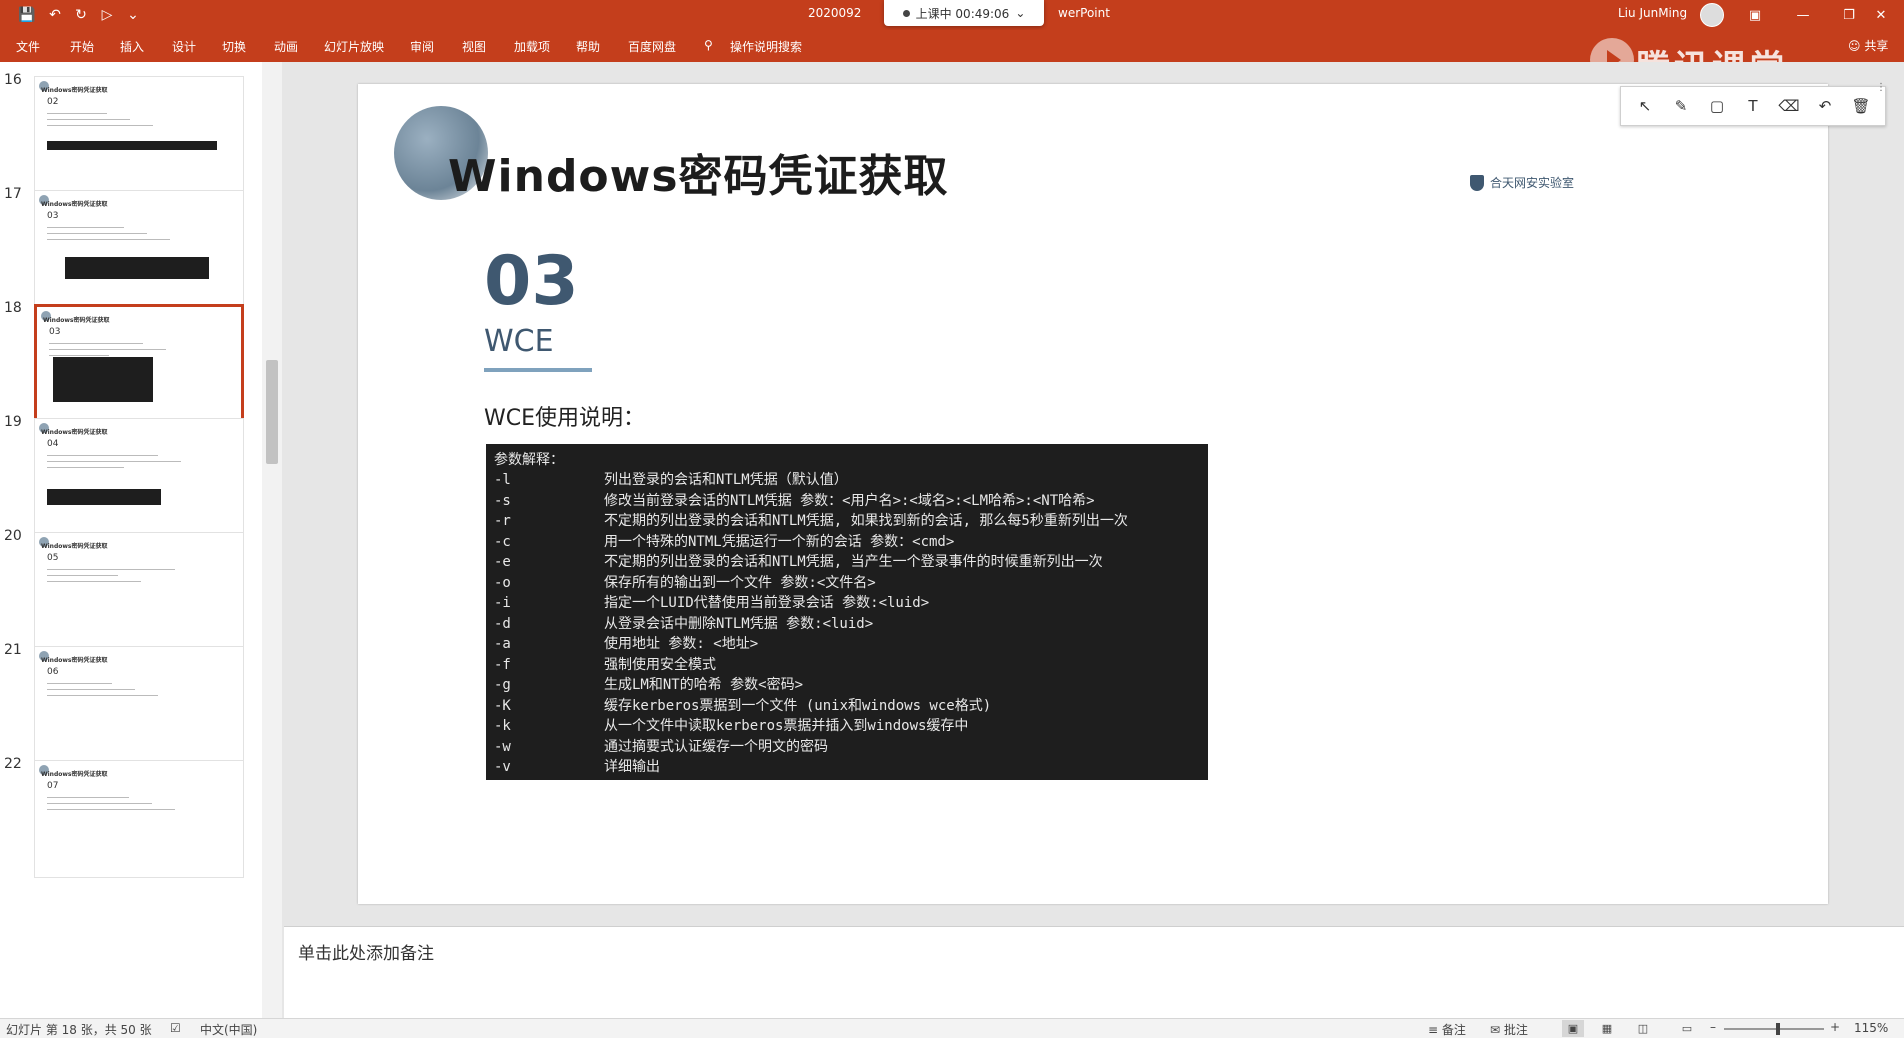 The image size is (1904, 1038). What do you see at coordinates (1881, 15) in the screenshot?
I see `close-icon: ✕` at bounding box center [1881, 15].